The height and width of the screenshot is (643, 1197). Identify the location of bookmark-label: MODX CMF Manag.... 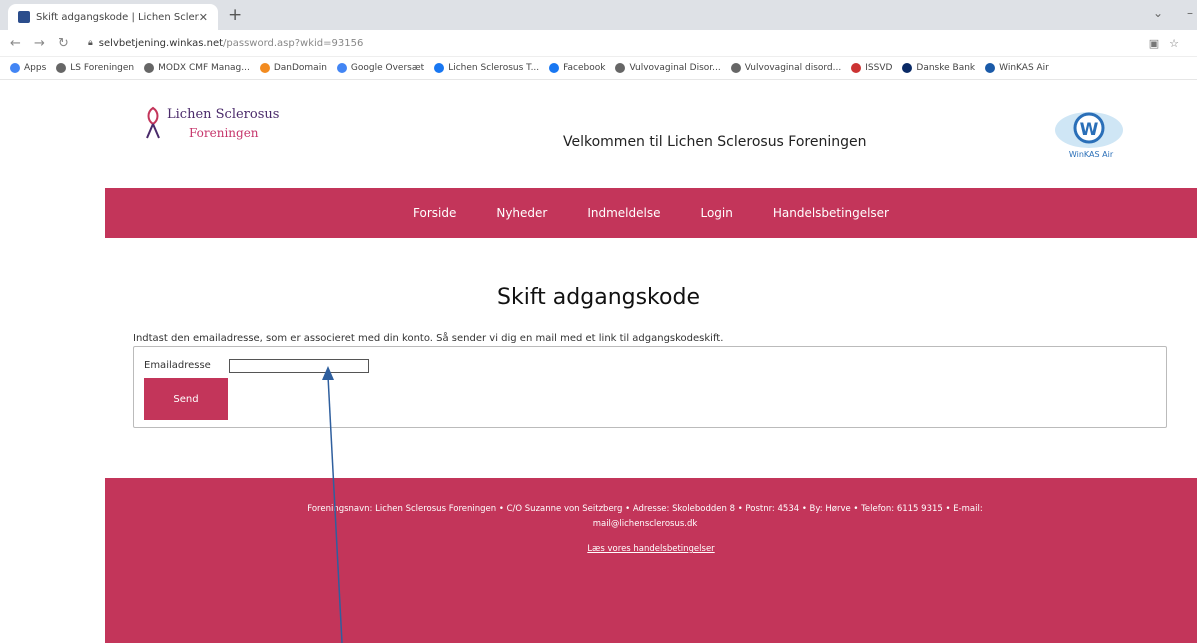
(204, 68).